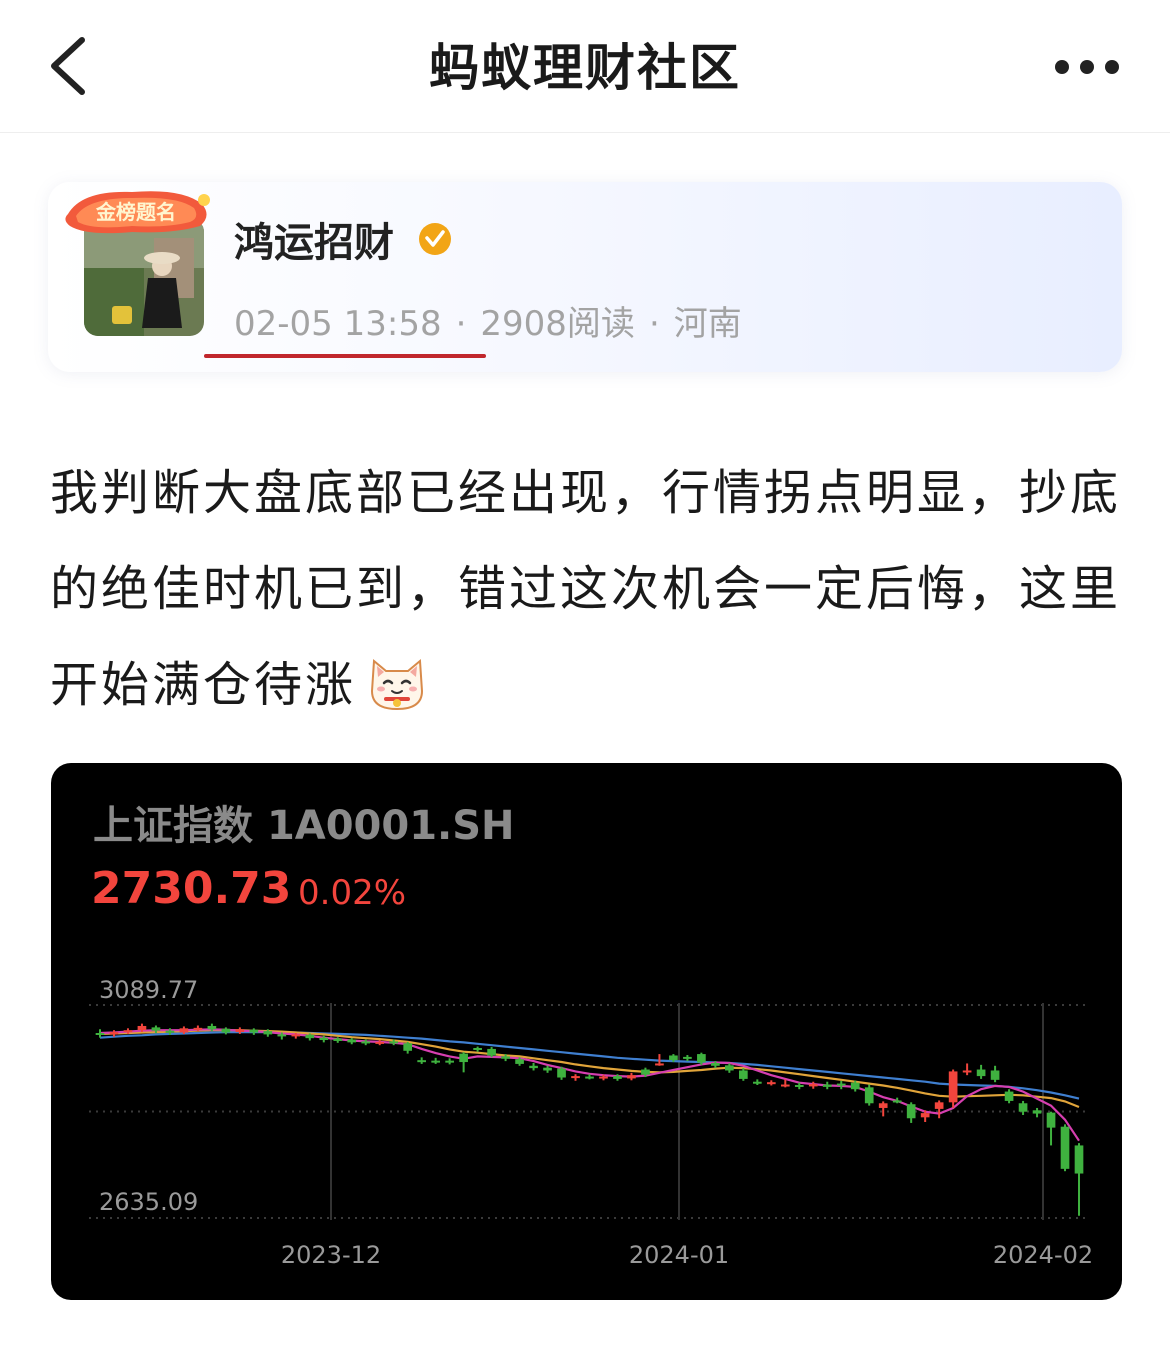 The height and width of the screenshot is (1359, 1170). Describe the element at coordinates (1087, 67) in the screenshot. I see `more-options-icon` at that location.